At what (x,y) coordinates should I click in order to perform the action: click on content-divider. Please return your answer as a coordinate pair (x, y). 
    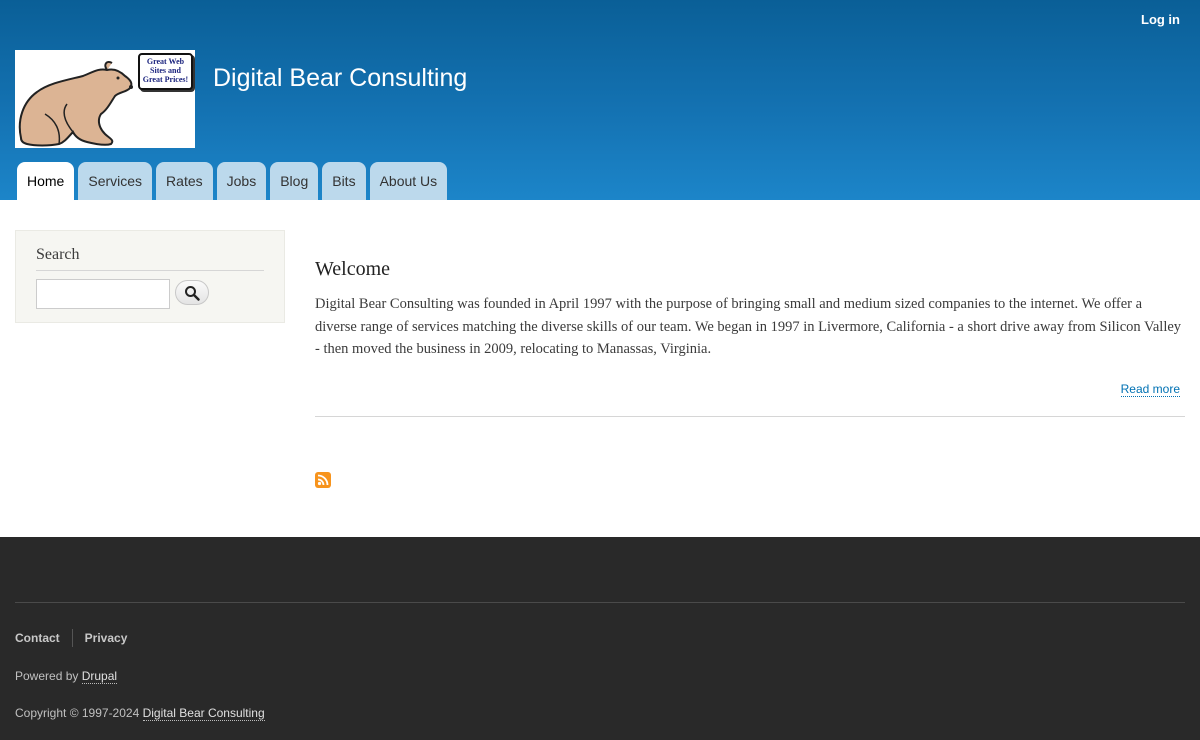
    Looking at the image, I should click on (750, 416).